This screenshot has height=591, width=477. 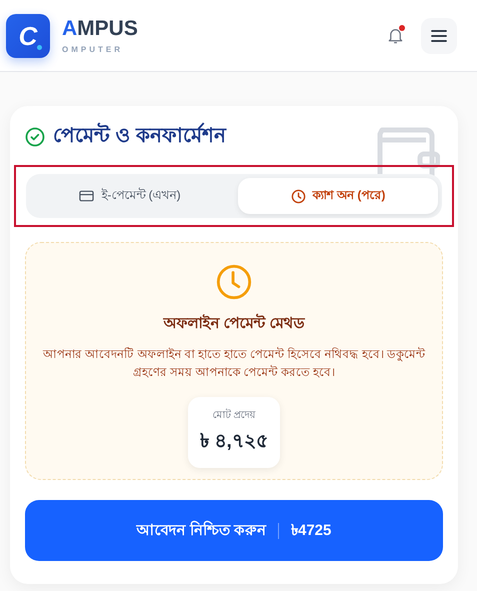 What do you see at coordinates (234, 442) in the screenshot?
I see `total-amount: ৳ ৪,৭২৫` at bounding box center [234, 442].